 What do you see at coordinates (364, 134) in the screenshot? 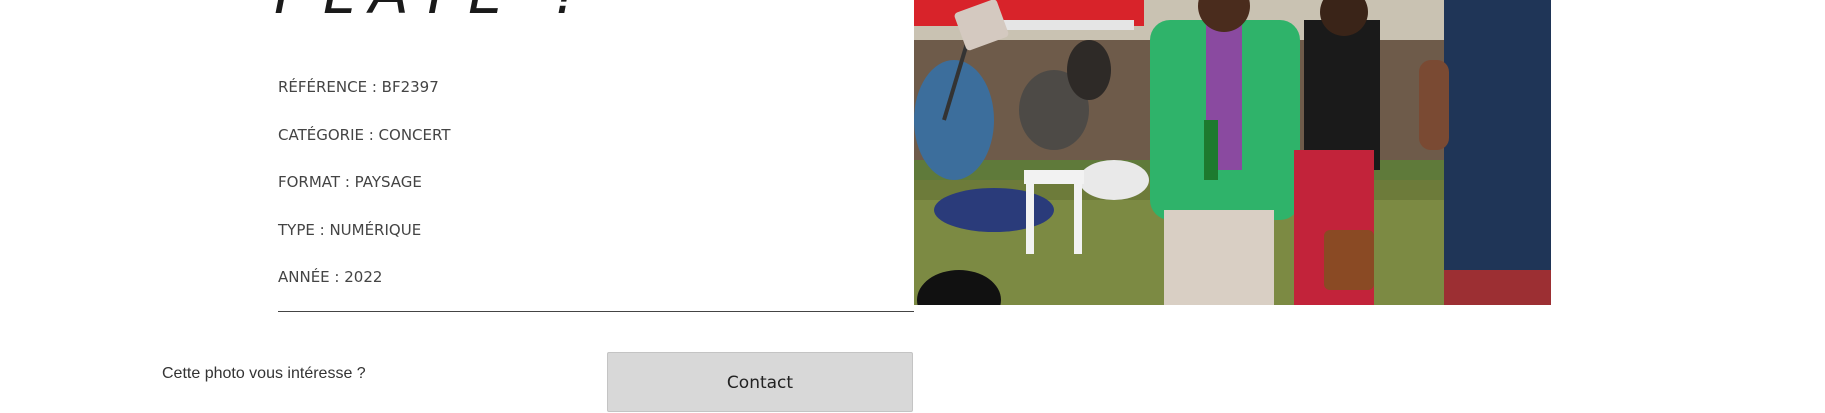
I see `detail-category: CATÉGORIE : CONCERT` at bounding box center [364, 134].